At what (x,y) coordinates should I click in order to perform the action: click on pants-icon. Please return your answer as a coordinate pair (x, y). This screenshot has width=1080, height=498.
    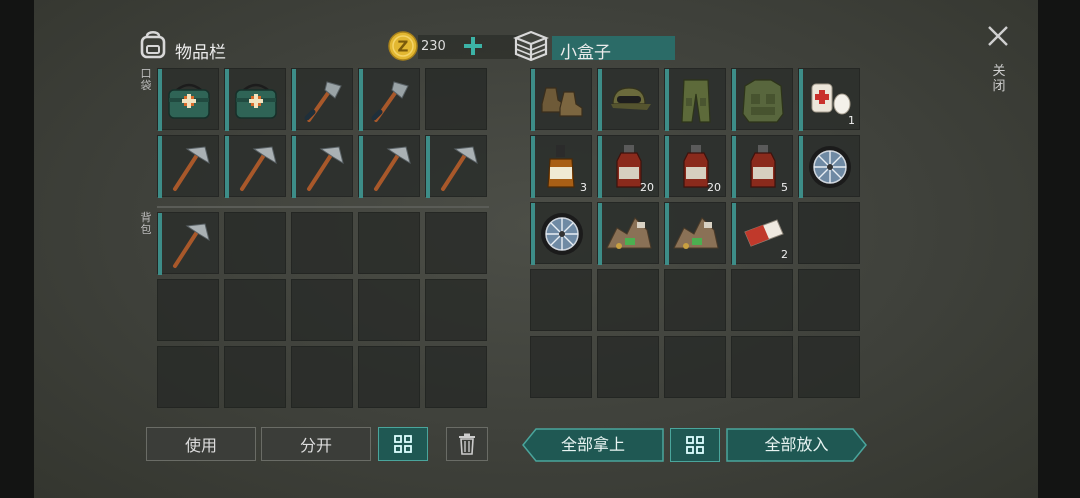
    Looking at the image, I should click on (696, 101).